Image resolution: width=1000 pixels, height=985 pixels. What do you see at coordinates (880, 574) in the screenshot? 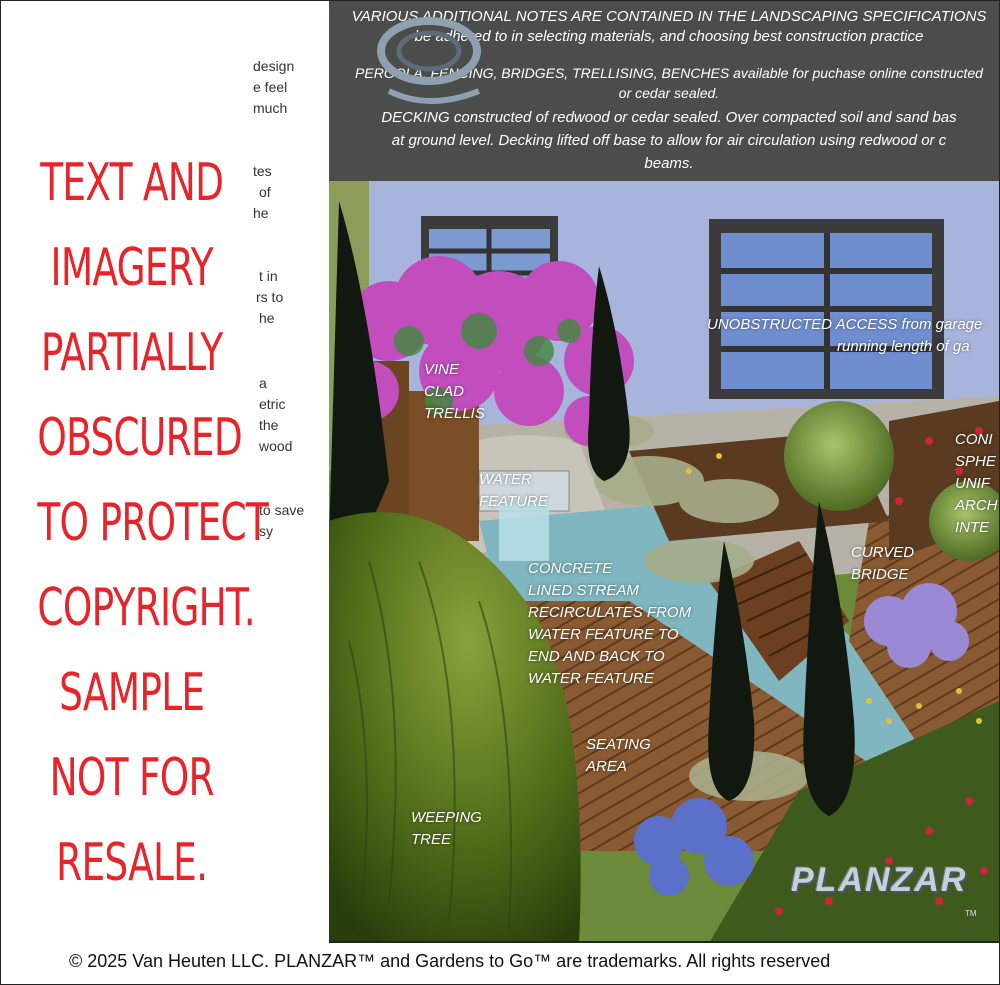
I see `label-line: BRIDGE` at bounding box center [880, 574].